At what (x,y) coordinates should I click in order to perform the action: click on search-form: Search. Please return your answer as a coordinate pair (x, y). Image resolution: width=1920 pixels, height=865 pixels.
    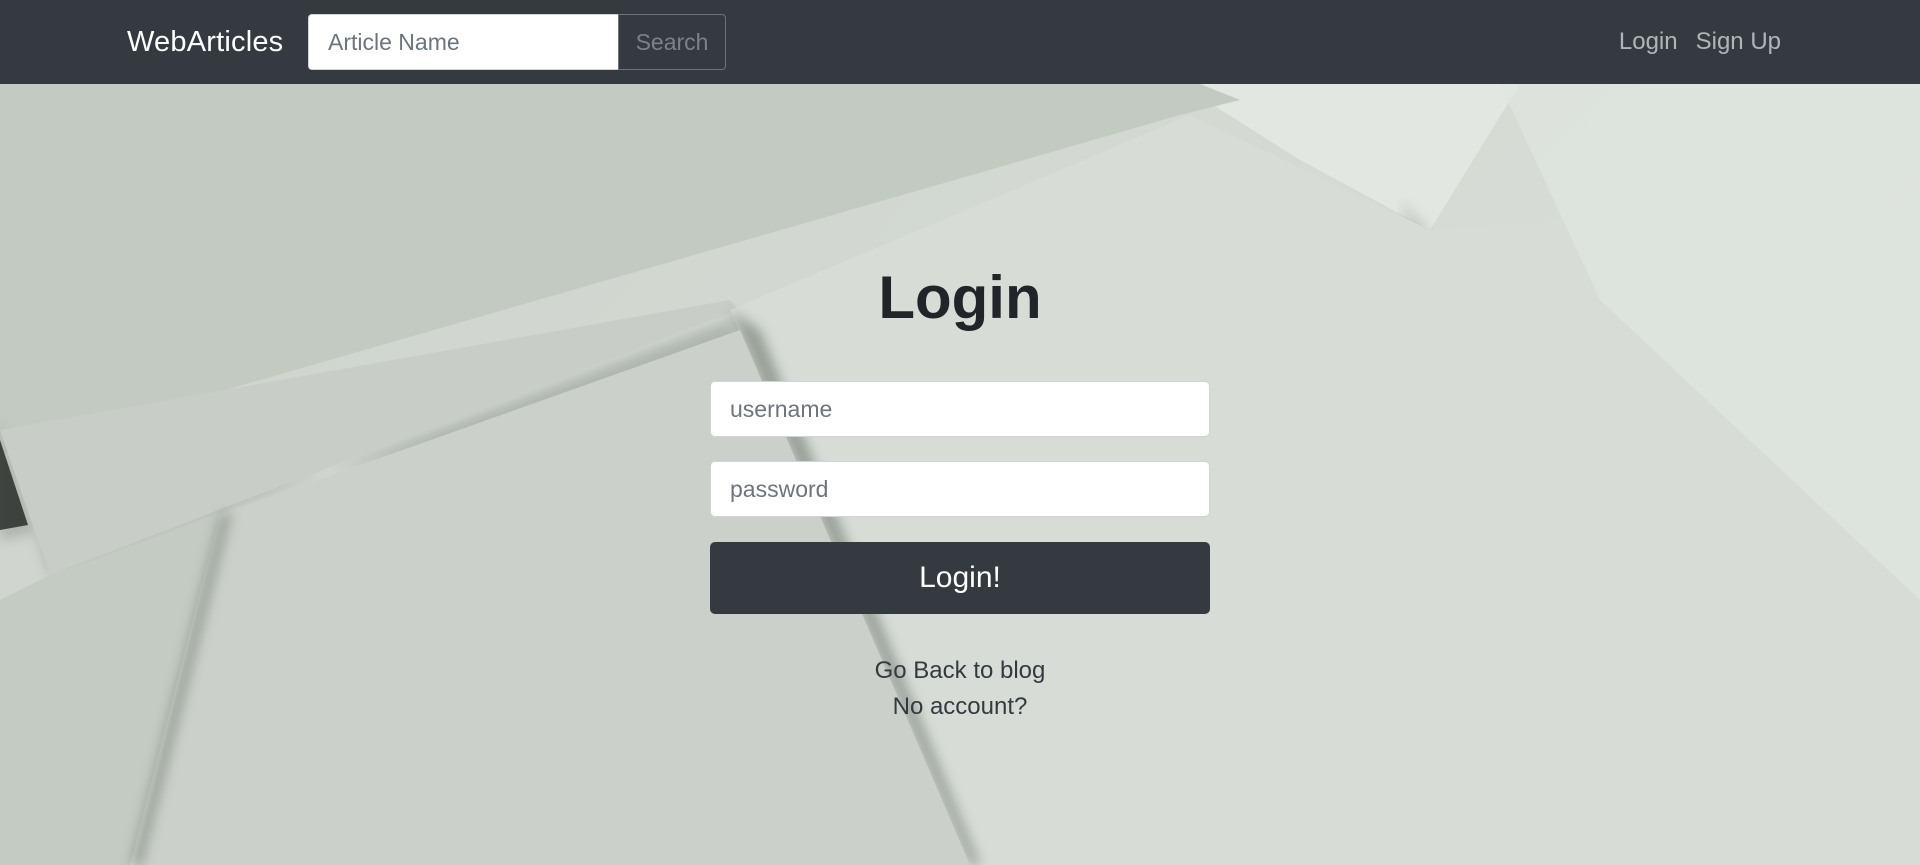
    Looking at the image, I should click on (517, 42).